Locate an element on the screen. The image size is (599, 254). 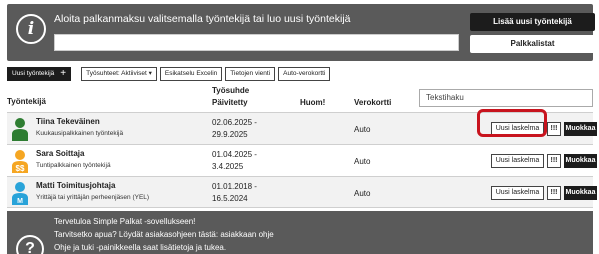
employment-filter-dropdown: Työsuhteet: Aktiiviset ▾ is located at coordinates (119, 74).